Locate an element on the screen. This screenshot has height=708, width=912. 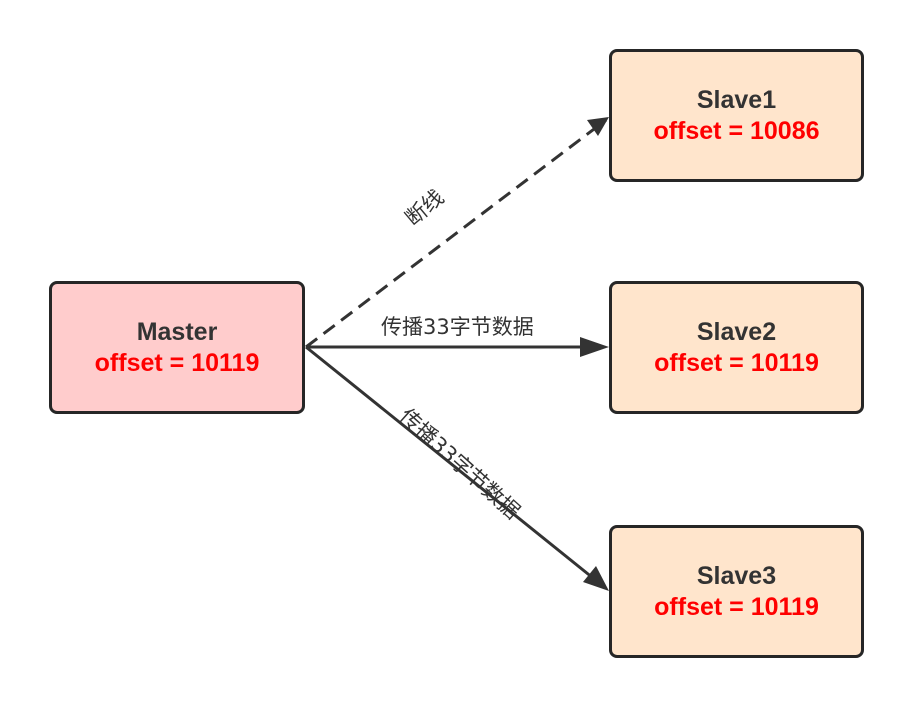
slave1-offset: offset = 10086 is located at coordinates (736, 130).